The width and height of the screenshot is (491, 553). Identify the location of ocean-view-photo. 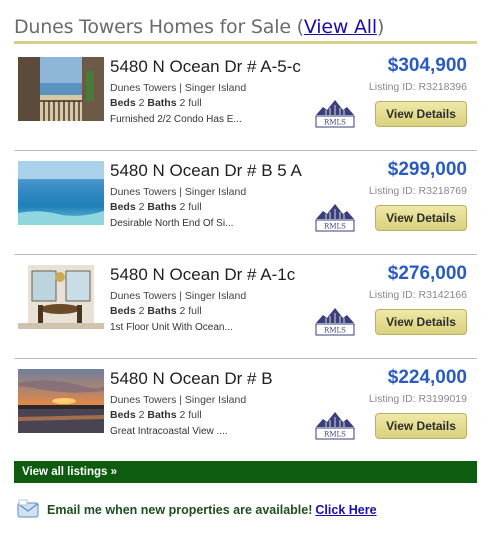
(61, 193).